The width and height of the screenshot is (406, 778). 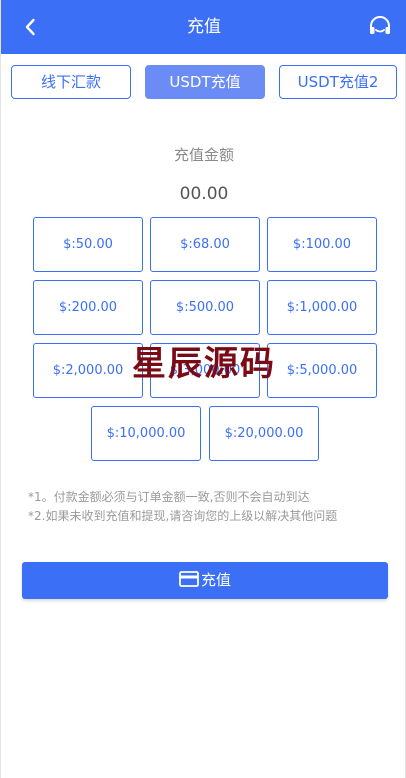 I want to click on amount-option: $:20,000.00, so click(x=264, y=433).